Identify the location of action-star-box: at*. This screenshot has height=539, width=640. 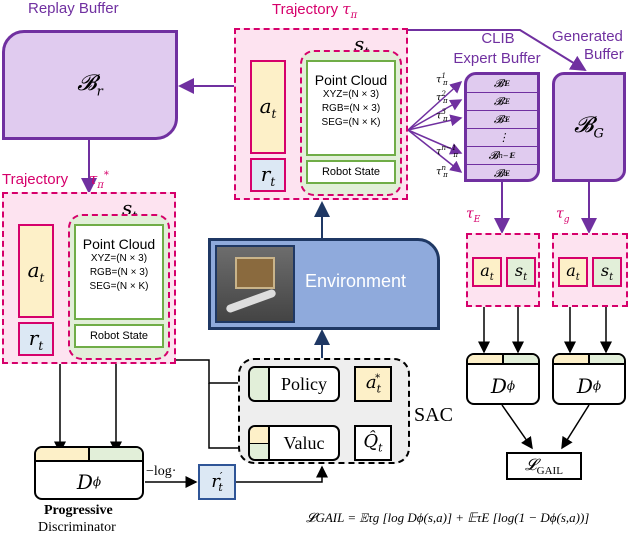
(373, 384).